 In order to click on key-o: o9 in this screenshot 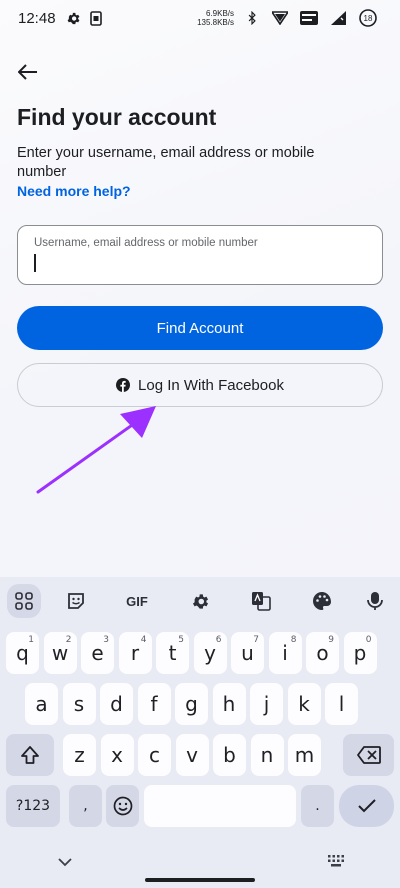, I will do `click(322, 653)`.